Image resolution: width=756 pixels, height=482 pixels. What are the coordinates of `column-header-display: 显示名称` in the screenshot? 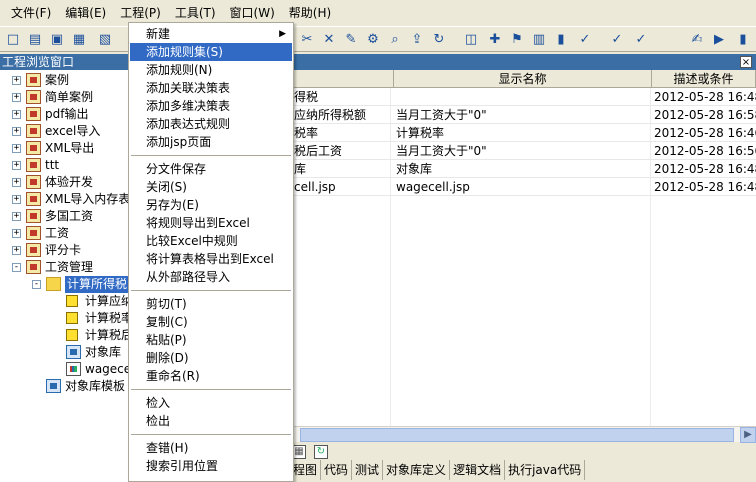 It's located at (523, 79).